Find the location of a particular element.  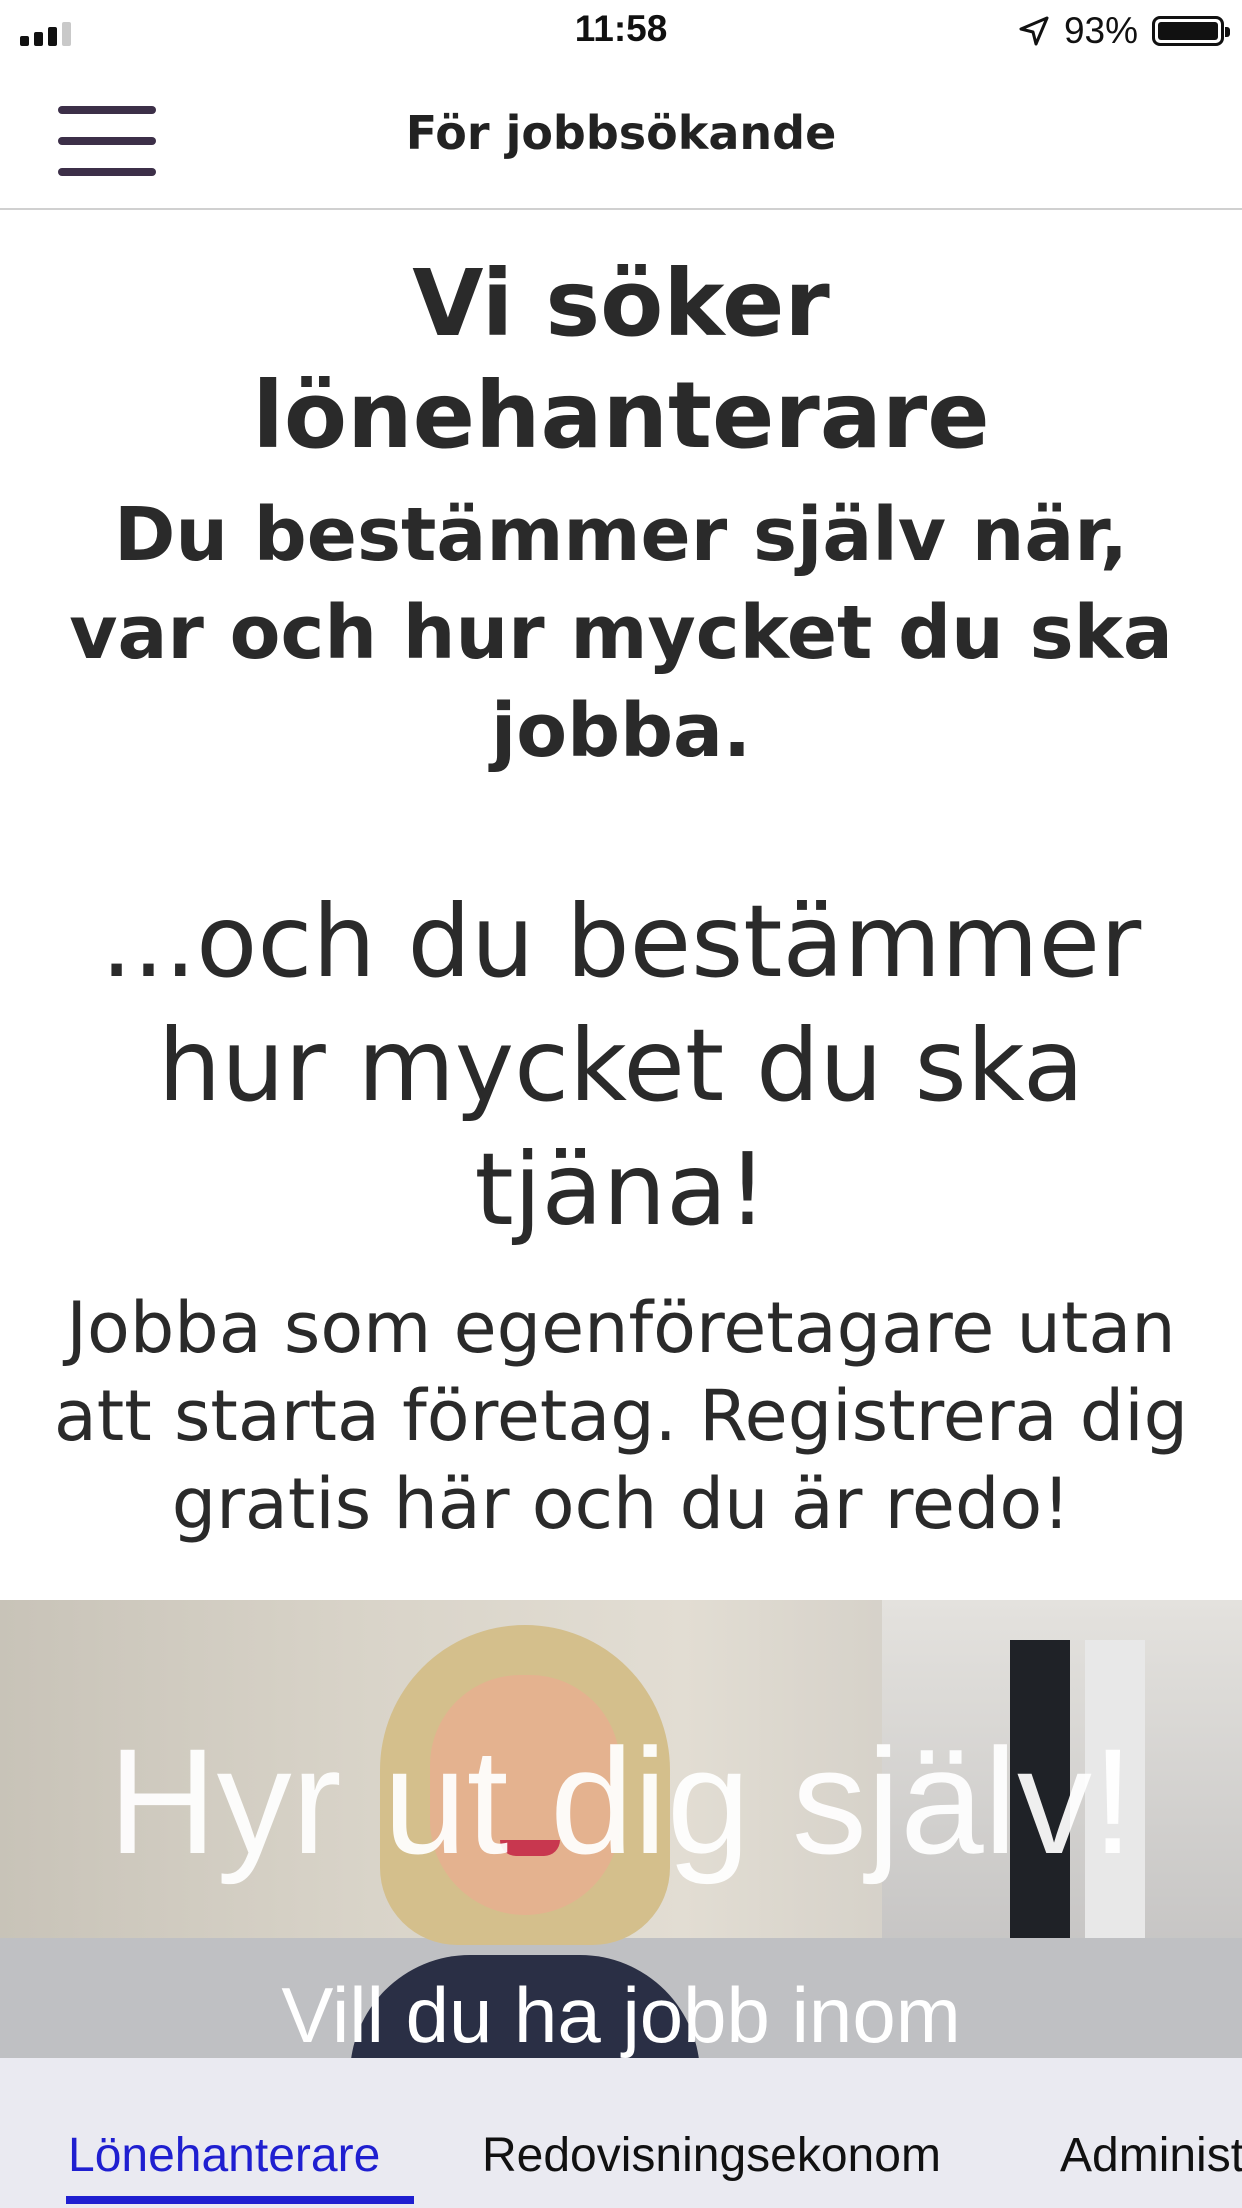

battery-percentage: 93% is located at coordinates (1100, 30).